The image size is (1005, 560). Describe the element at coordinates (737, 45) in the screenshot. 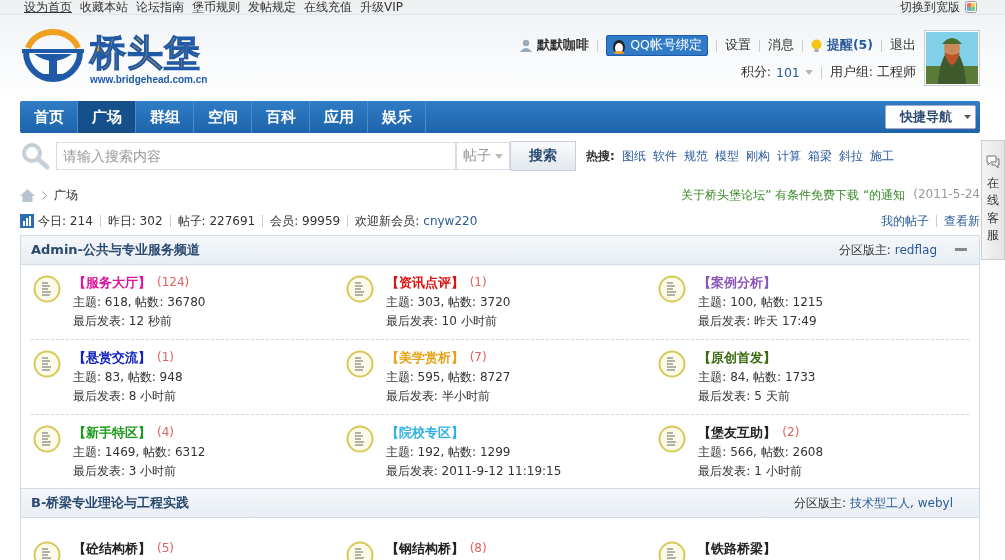

I see `user-link: 设置` at that location.